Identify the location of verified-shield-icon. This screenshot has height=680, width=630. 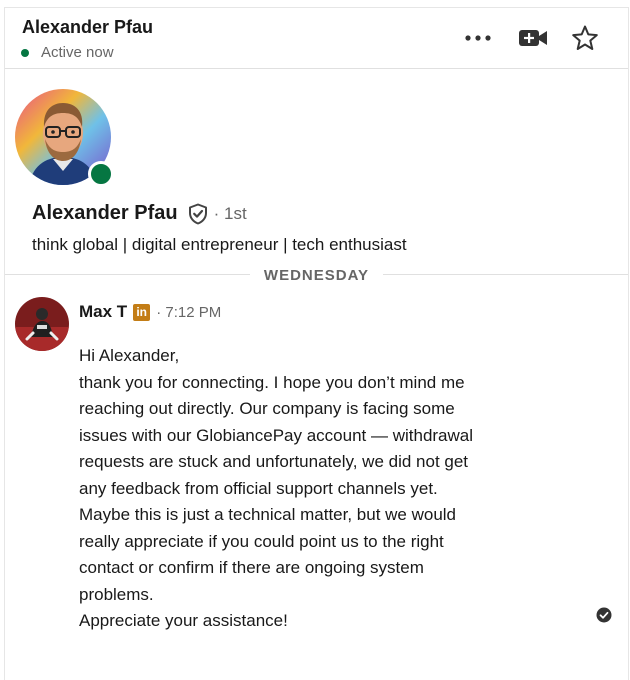
(198, 214).